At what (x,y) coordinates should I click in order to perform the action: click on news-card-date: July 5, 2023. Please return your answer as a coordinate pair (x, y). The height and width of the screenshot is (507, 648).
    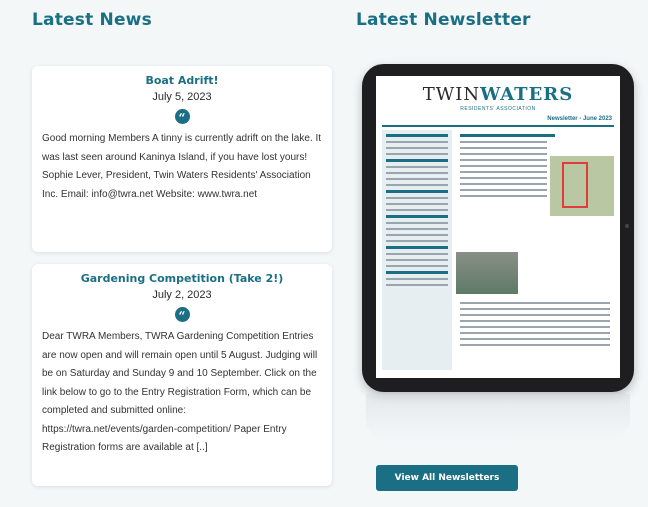
    Looking at the image, I should click on (182, 97).